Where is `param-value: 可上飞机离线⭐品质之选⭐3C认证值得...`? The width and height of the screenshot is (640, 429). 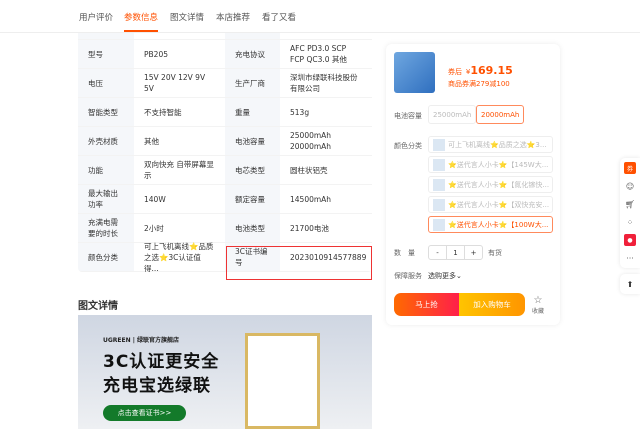 param-value: 可上飞机离线⭐品质之选⭐3C认证值得... is located at coordinates (179, 257).